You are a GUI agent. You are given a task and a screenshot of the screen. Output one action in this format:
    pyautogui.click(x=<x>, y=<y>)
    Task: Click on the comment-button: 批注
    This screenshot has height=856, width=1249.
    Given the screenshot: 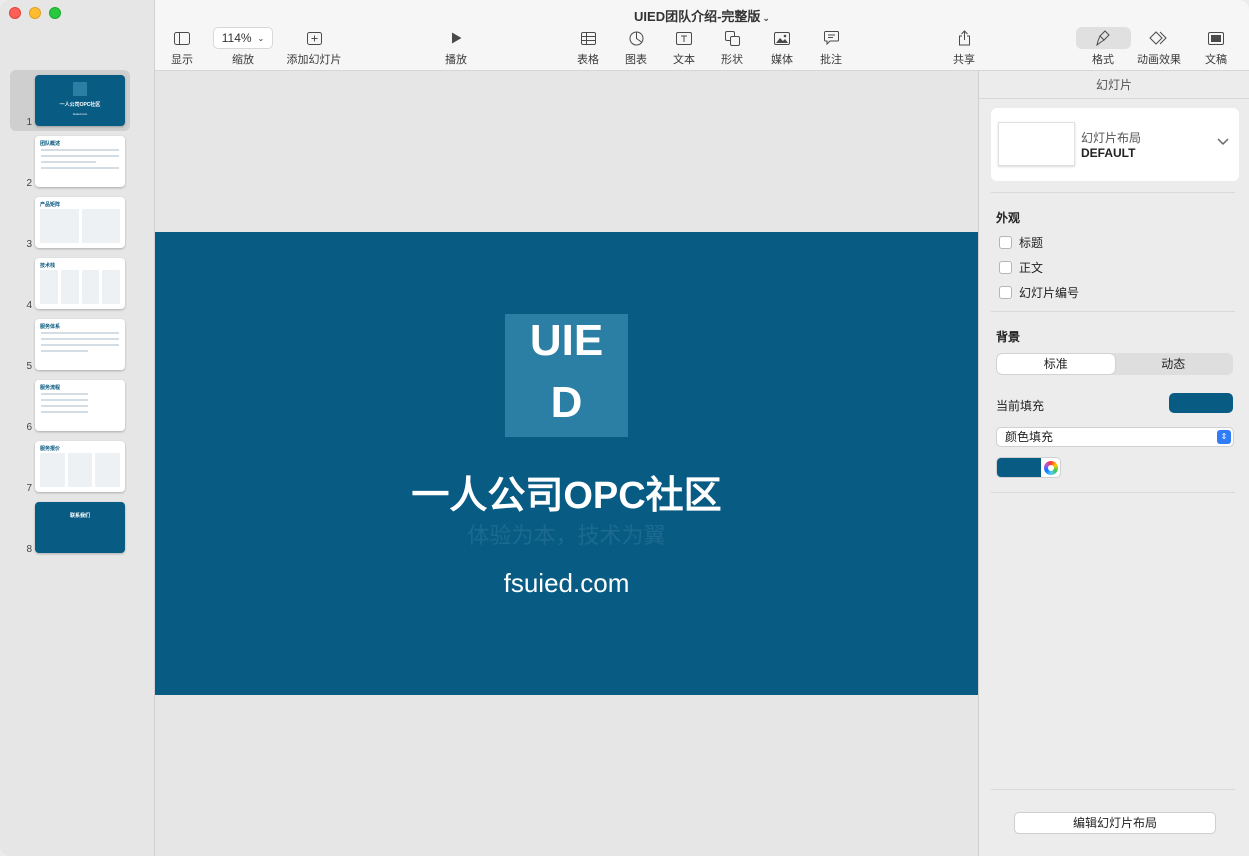 What is the action you would take?
    pyautogui.click(x=831, y=47)
    